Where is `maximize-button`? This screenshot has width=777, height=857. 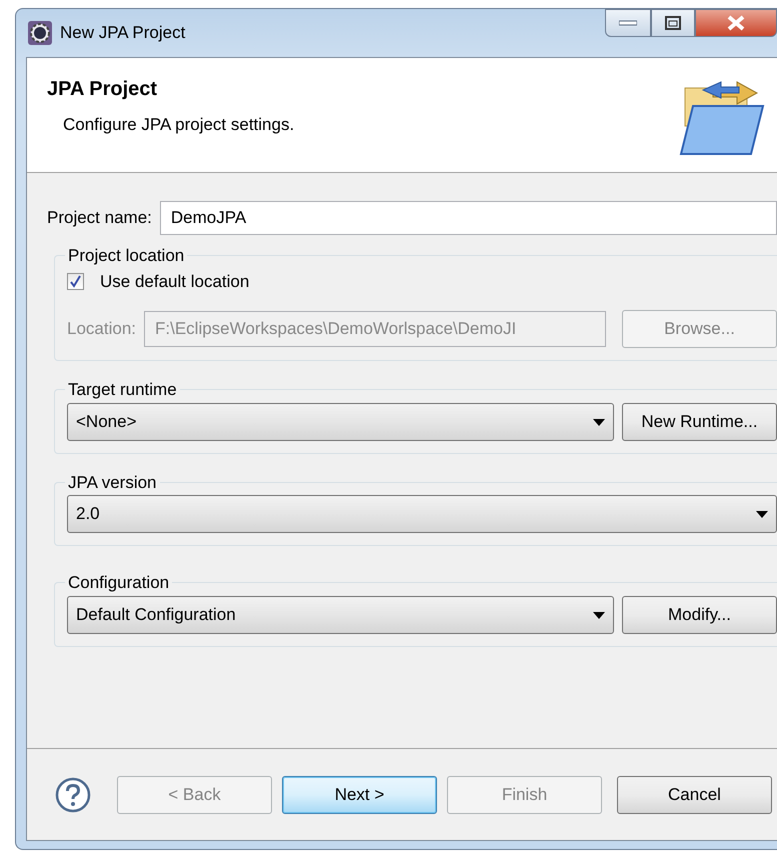 maximize-button is located at coordinates (673, 23).